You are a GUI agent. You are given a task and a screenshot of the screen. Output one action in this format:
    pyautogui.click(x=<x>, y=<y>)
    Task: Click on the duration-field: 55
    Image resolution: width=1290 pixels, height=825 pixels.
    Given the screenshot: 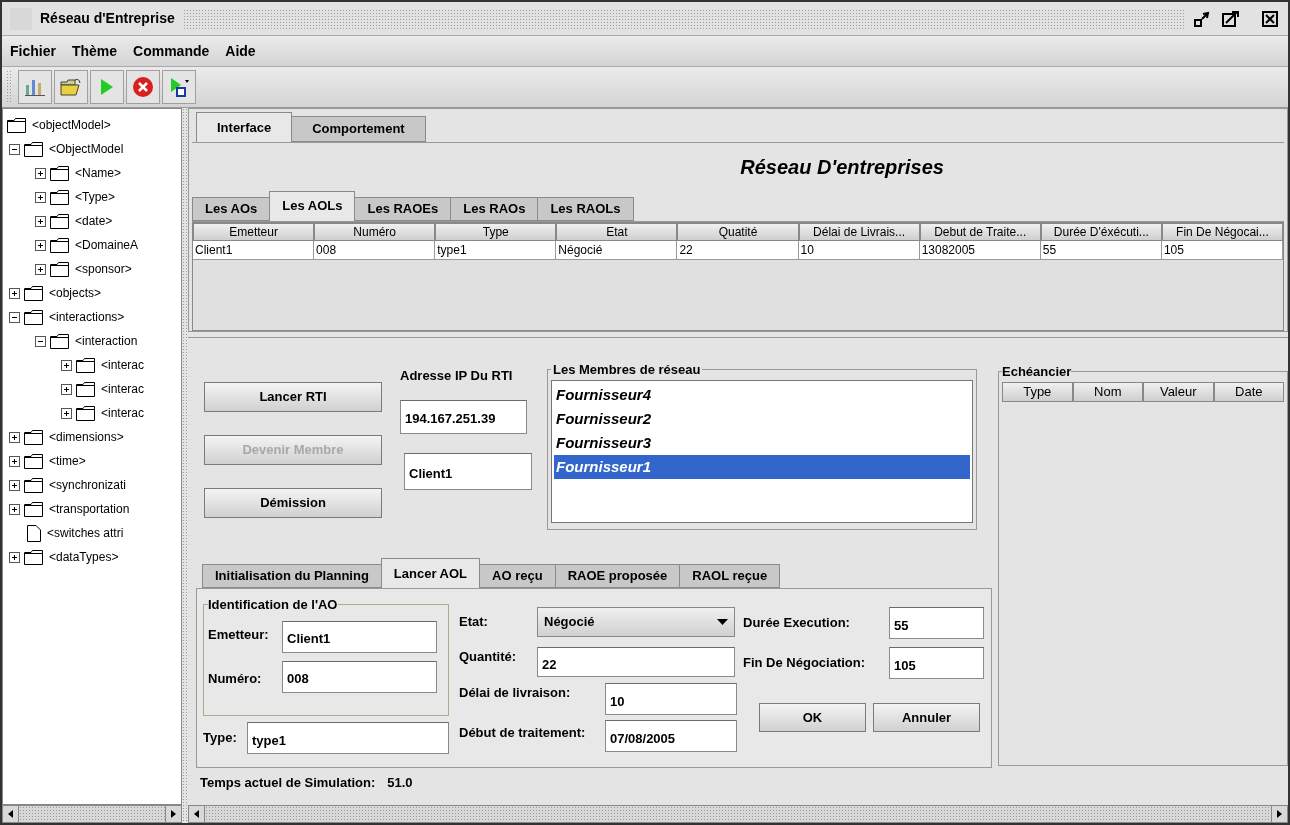 What is the action you would take?
    pyautogui.click(x=936, y=623)
    